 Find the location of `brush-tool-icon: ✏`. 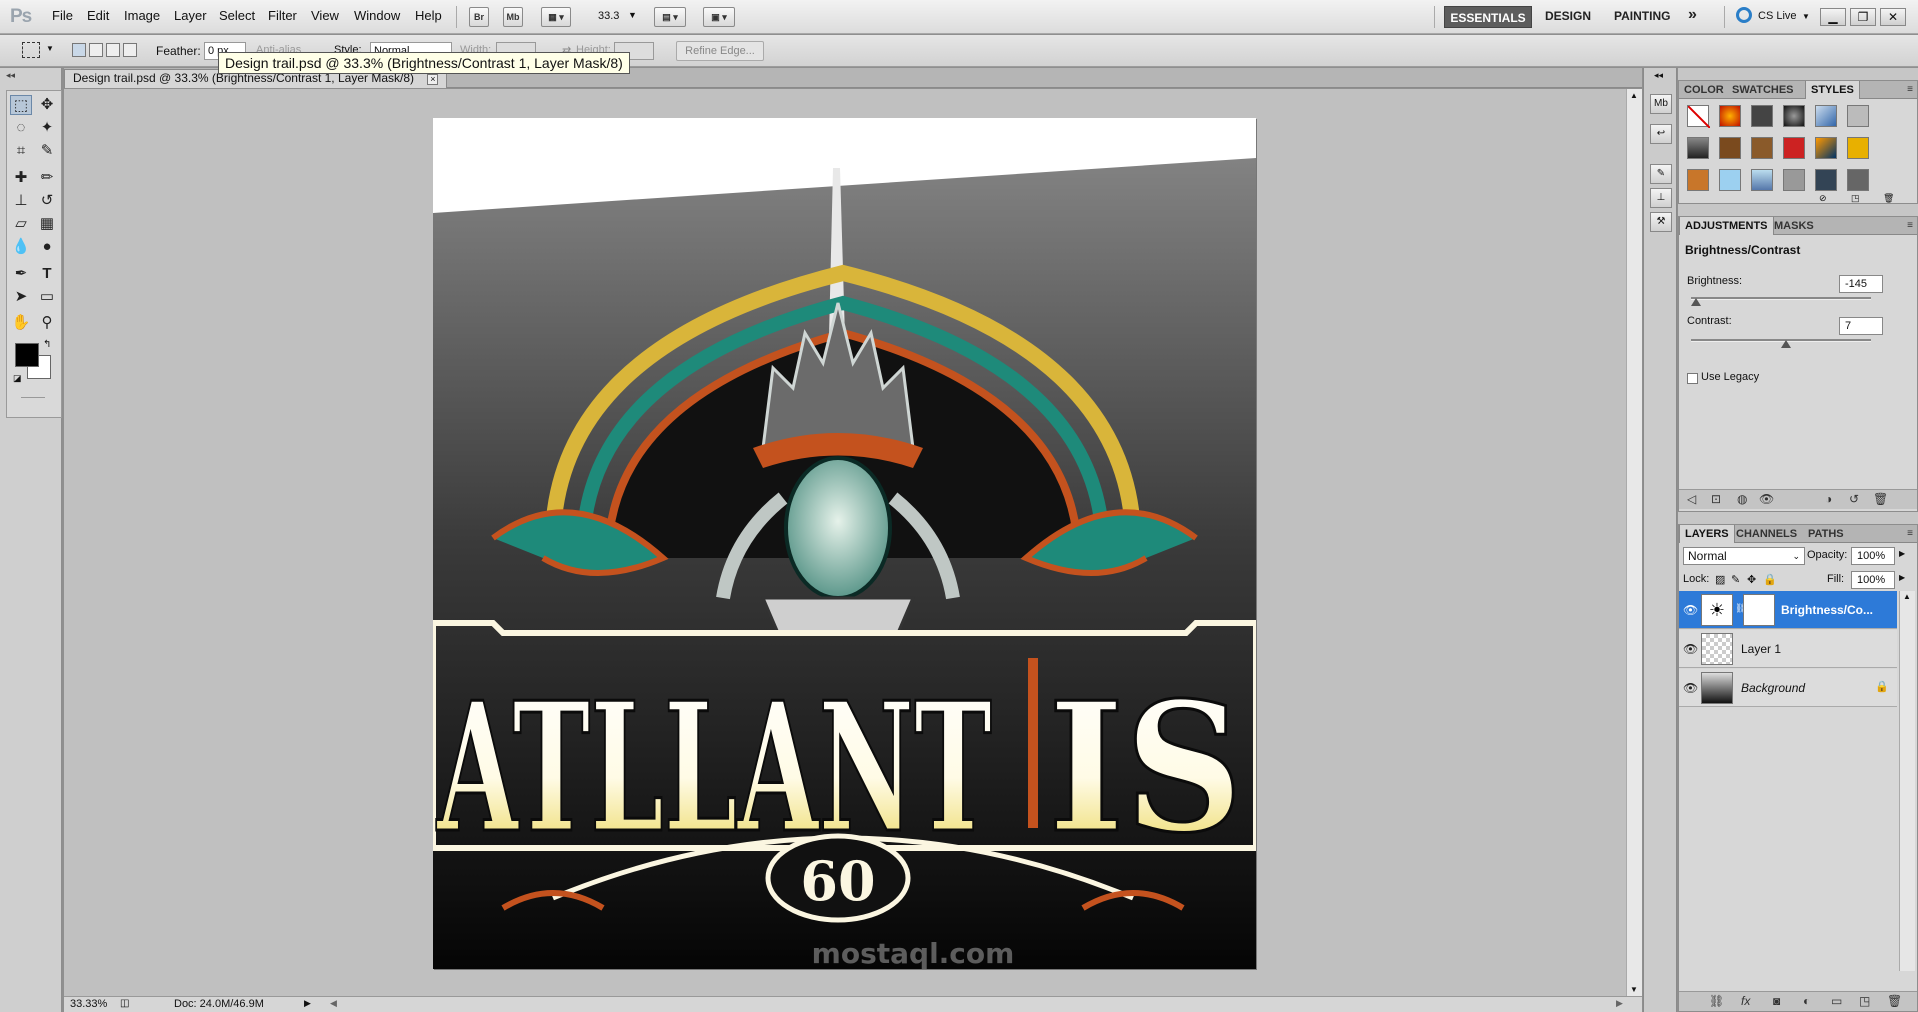

brush-tool-icon: ✏ is located at coordinates (47, 178).